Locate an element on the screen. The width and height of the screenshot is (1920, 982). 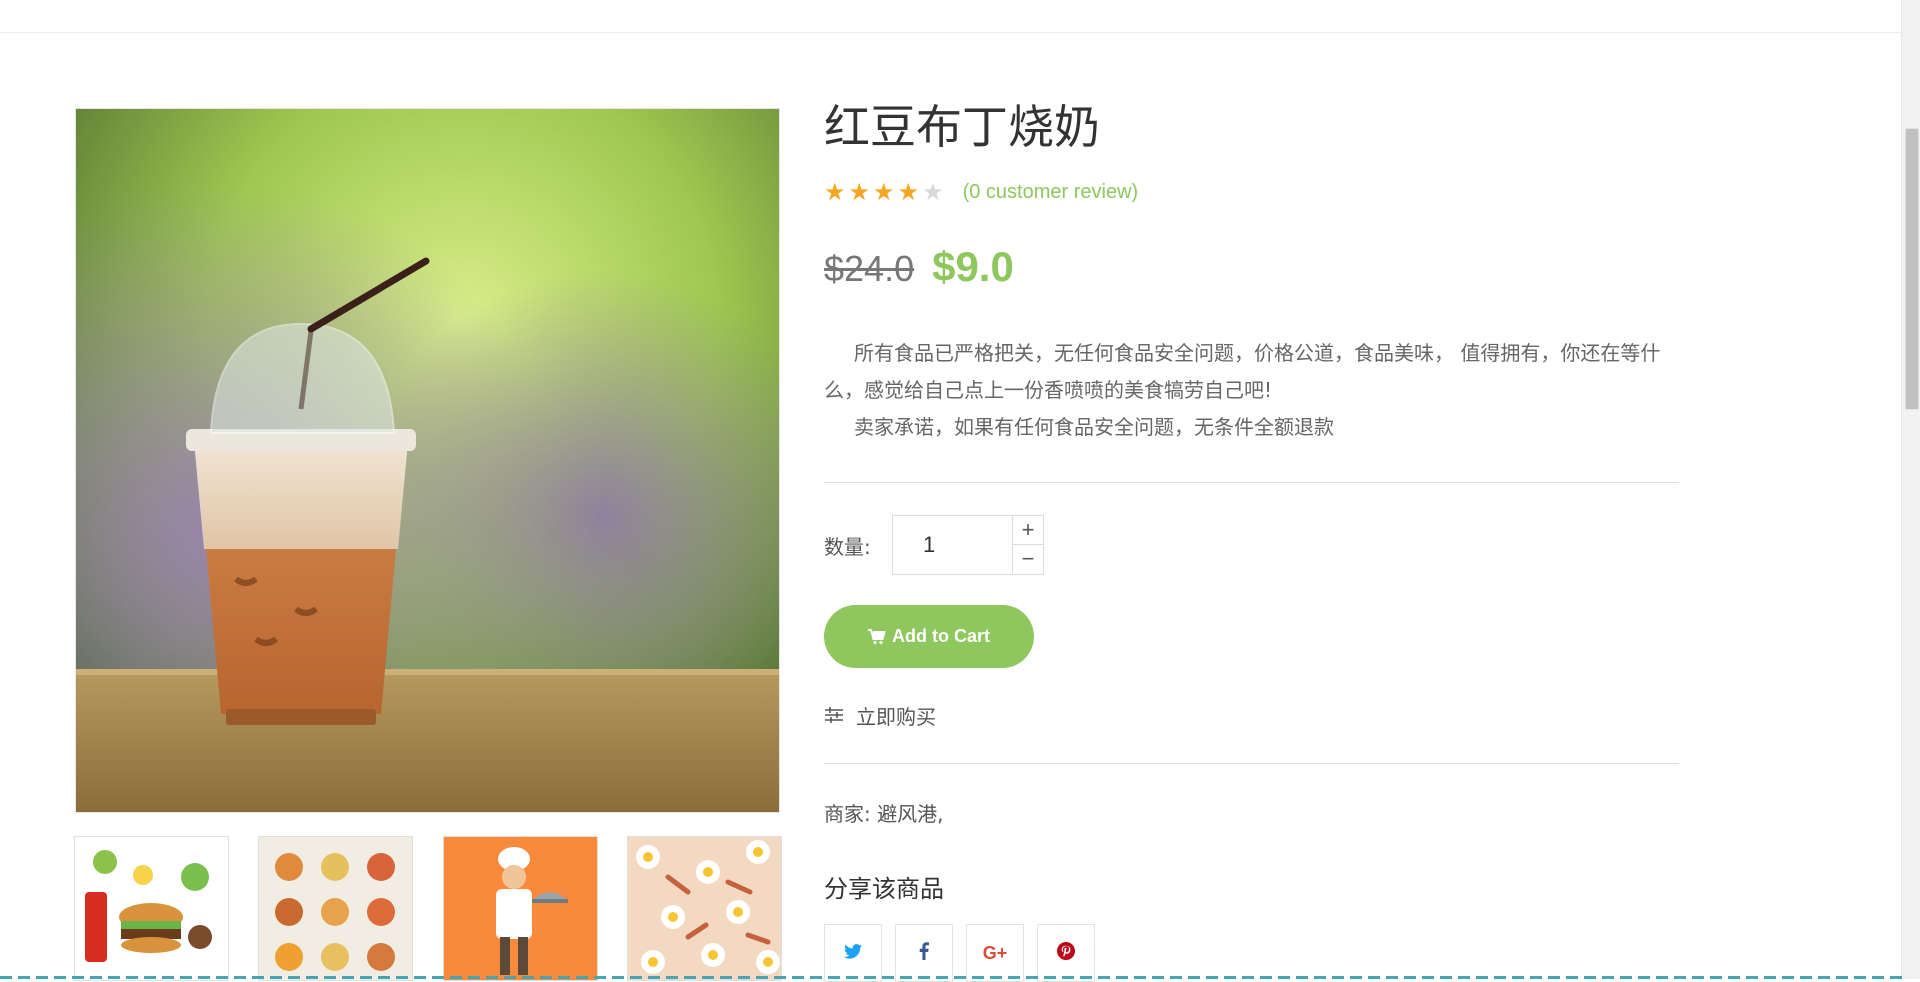
thumbnail-food-plates is located at coordinates (335, 908).